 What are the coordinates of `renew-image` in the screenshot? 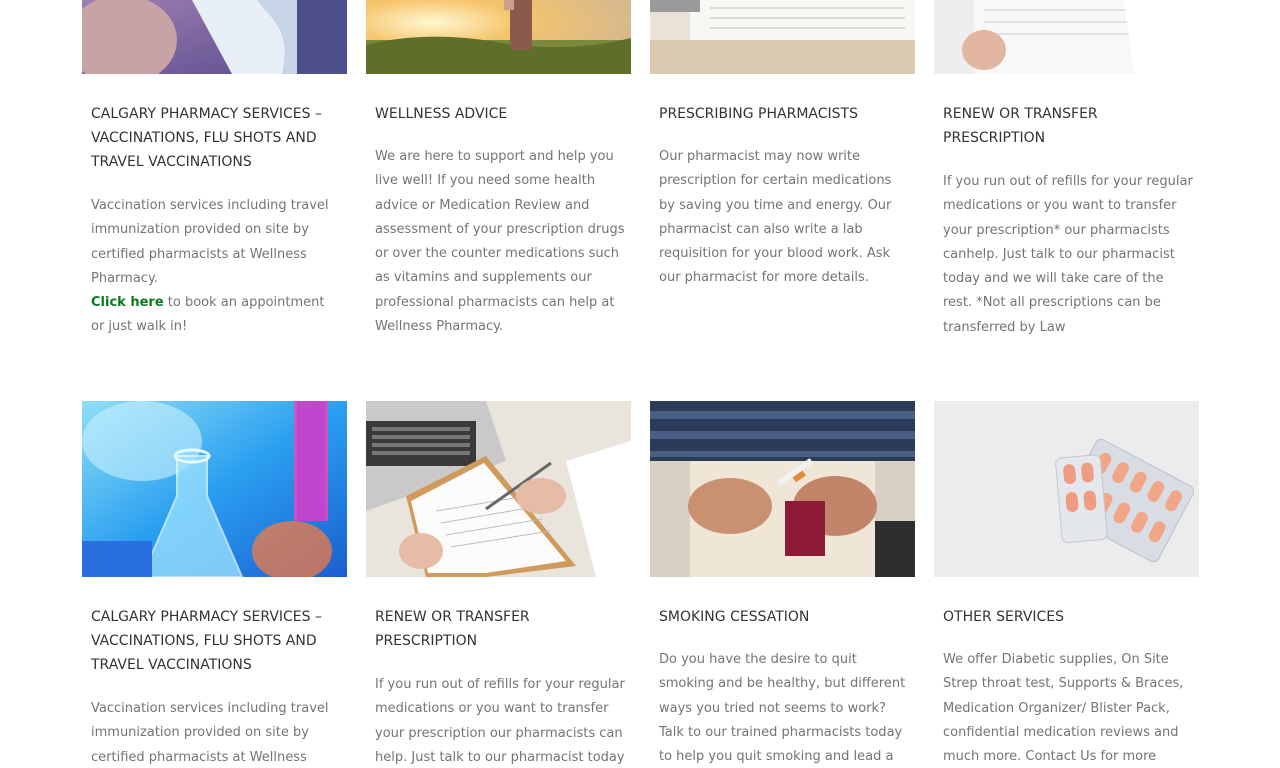 It's located at (1066, 37).